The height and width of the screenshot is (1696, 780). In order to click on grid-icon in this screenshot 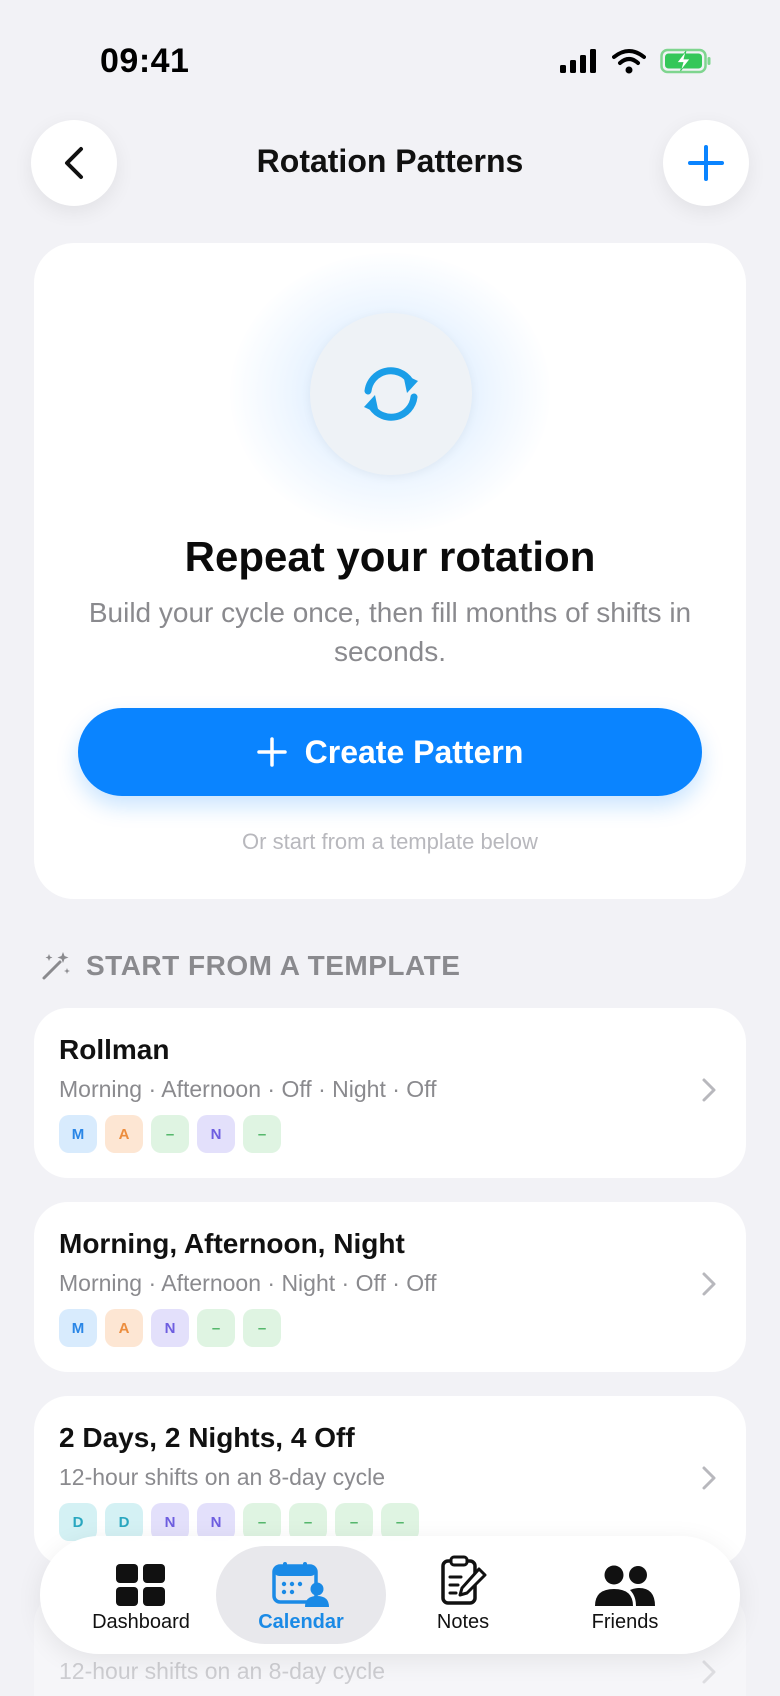, I will do `click(140, 1585)`.